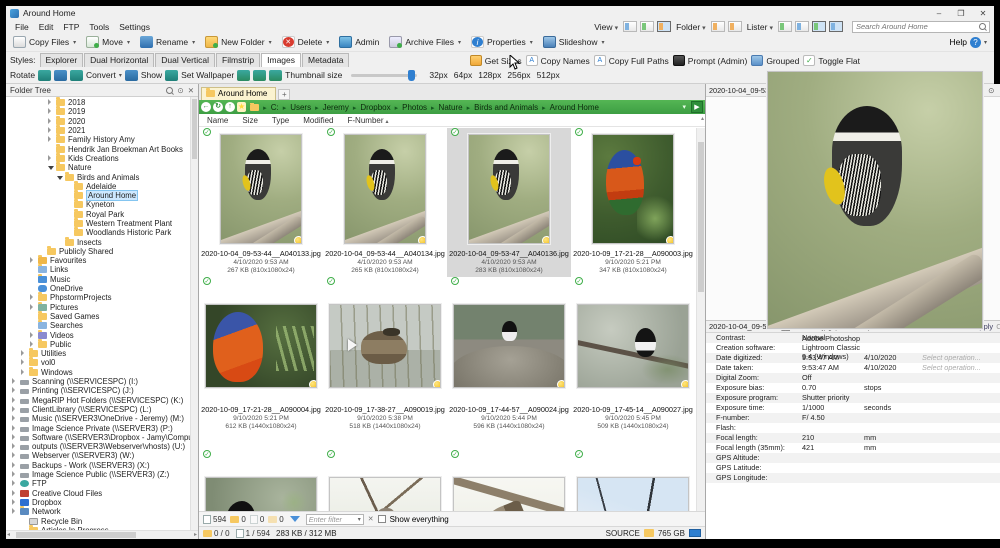  What do you see at coordinates (102, 521) in the screenshot?
I see `tree-item-recycle-bin: Recycle Bin` at bounding box center [102, 521].